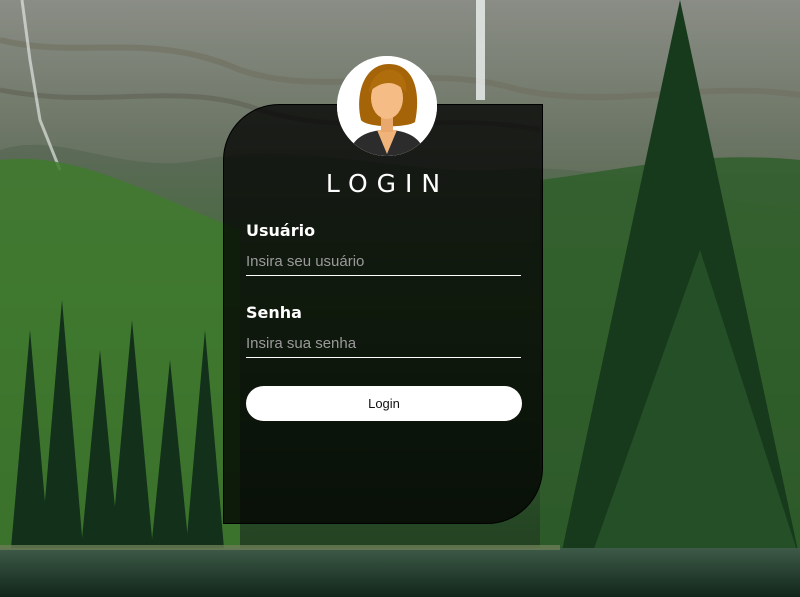  What do you see at coordinates (387, 183) in the screenshot?
I see `login-title: LOGIN` at bounding box center [387, 183].